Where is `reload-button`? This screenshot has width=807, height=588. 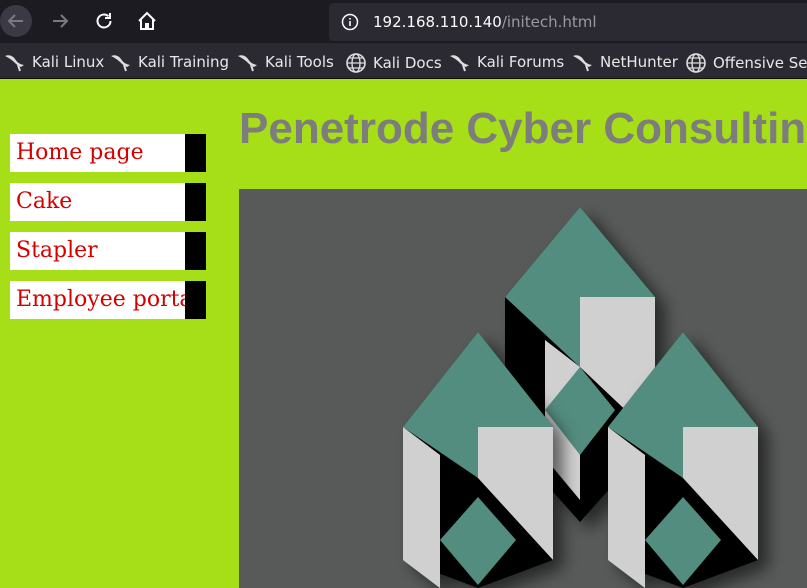
reload-button is located at coordinates (104, 21).